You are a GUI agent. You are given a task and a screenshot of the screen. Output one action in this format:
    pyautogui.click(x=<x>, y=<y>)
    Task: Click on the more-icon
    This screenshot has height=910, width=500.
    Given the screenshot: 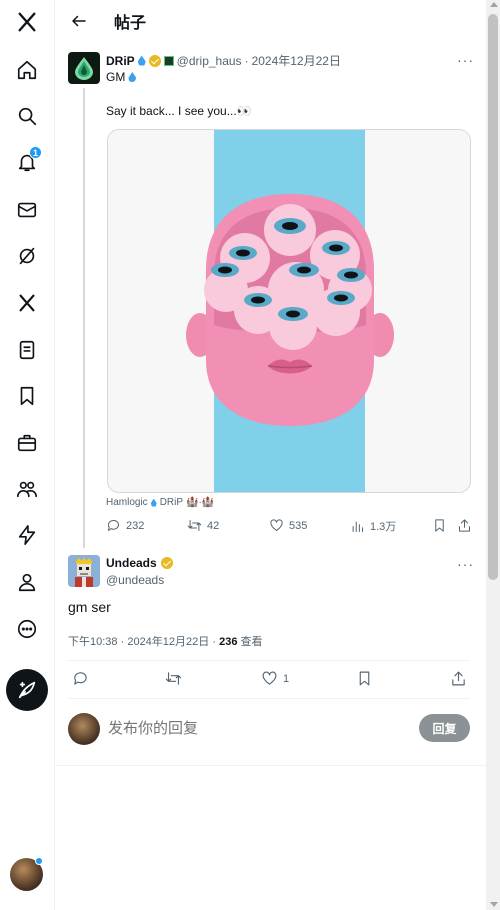 What is the action you would take?
    pyautogui.click(x=27, y=629)
    